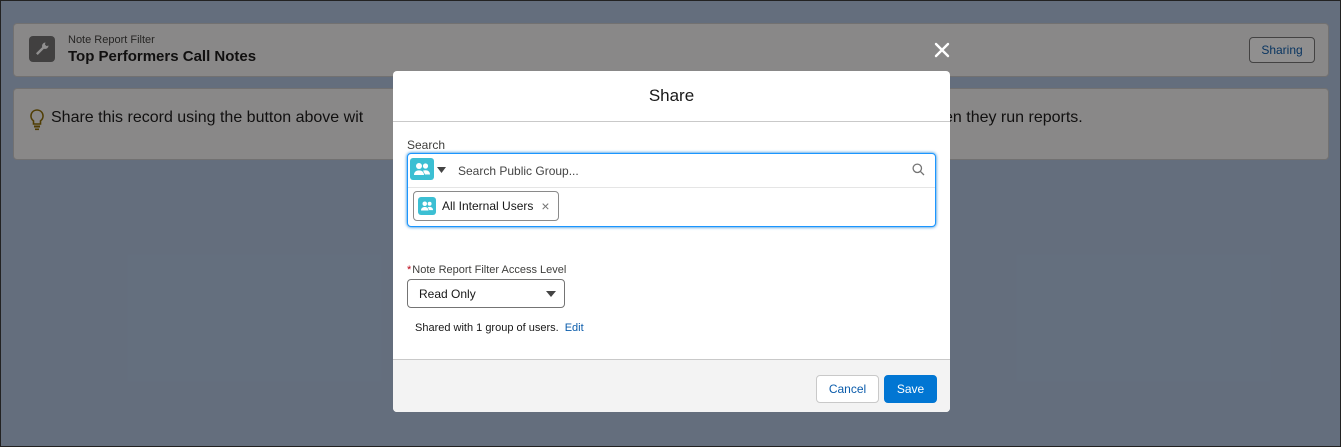 The width and height of the screenshot is (1341, 447). What do you see at coordinates (942, 50) in the screenshot?
I see `close-icon` at bounding box center [942, 50].